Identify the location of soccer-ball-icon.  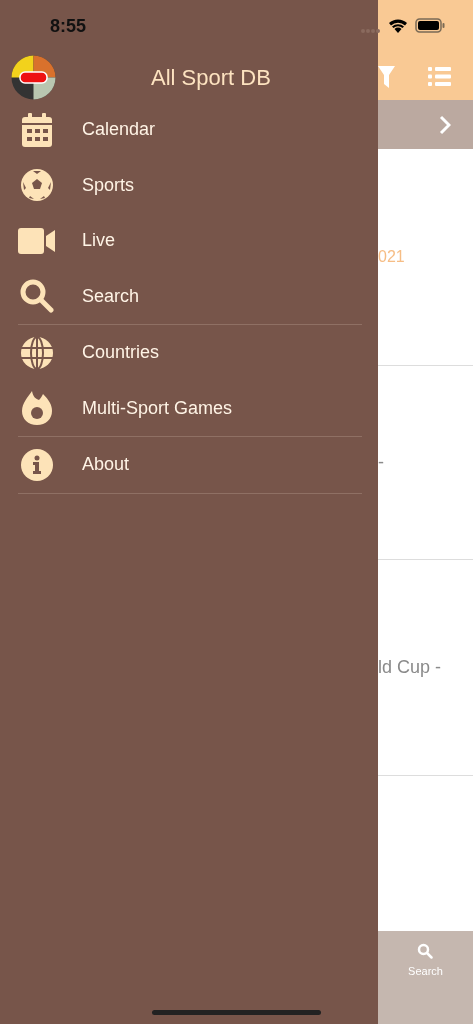
(37, 185).